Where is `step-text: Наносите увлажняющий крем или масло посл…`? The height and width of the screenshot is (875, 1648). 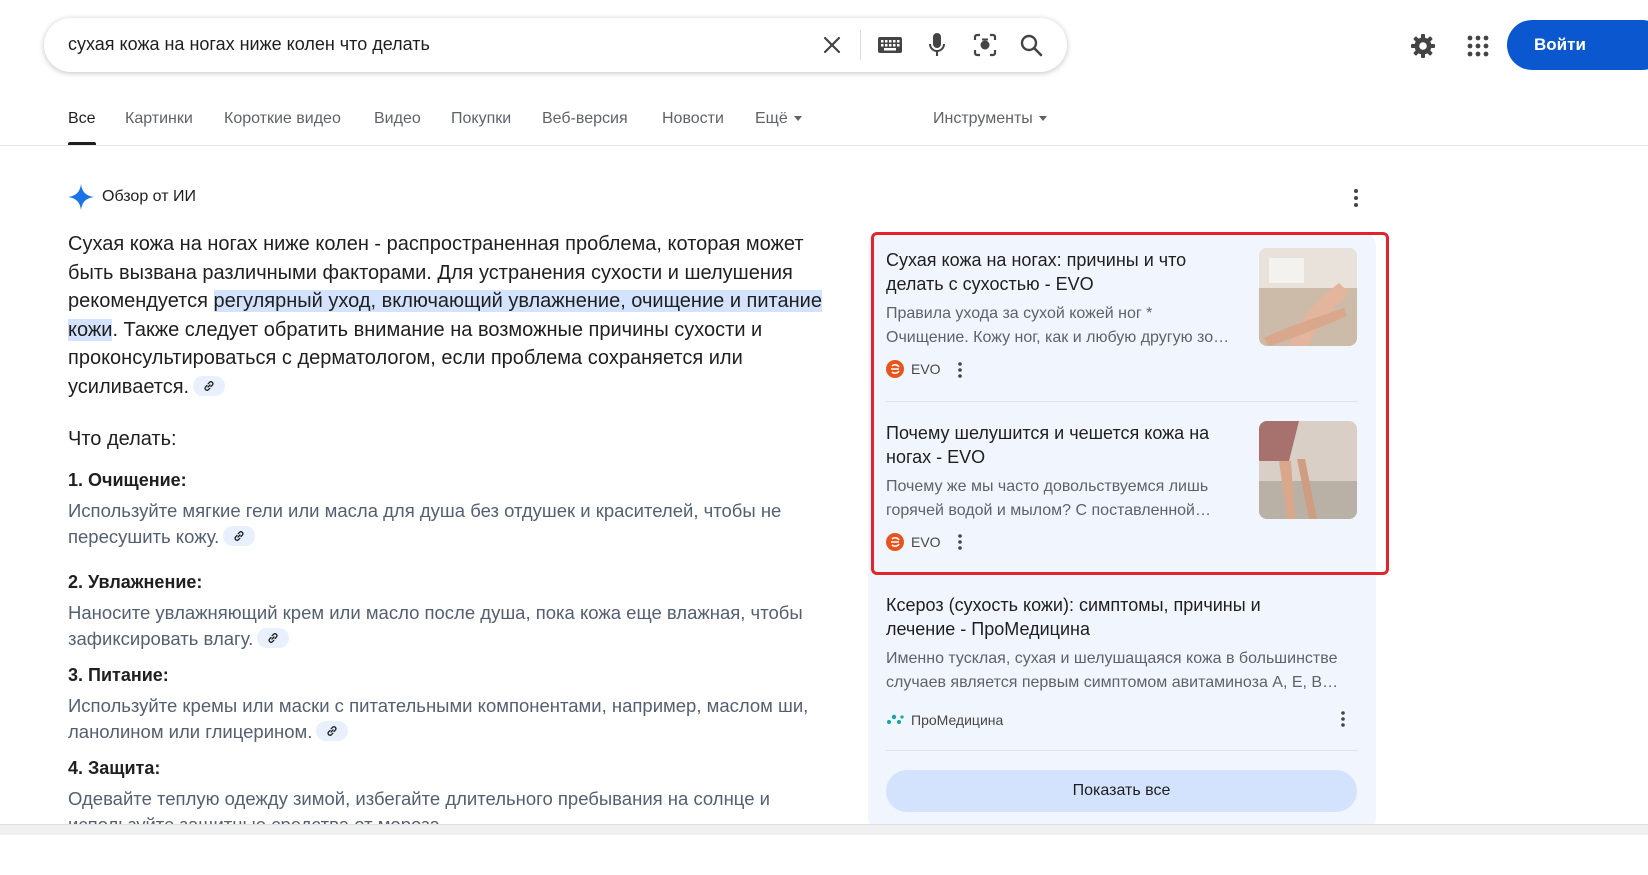 step-text: Наносите увлажняющий крем или масло посл… is located at coordinates (448, 626).